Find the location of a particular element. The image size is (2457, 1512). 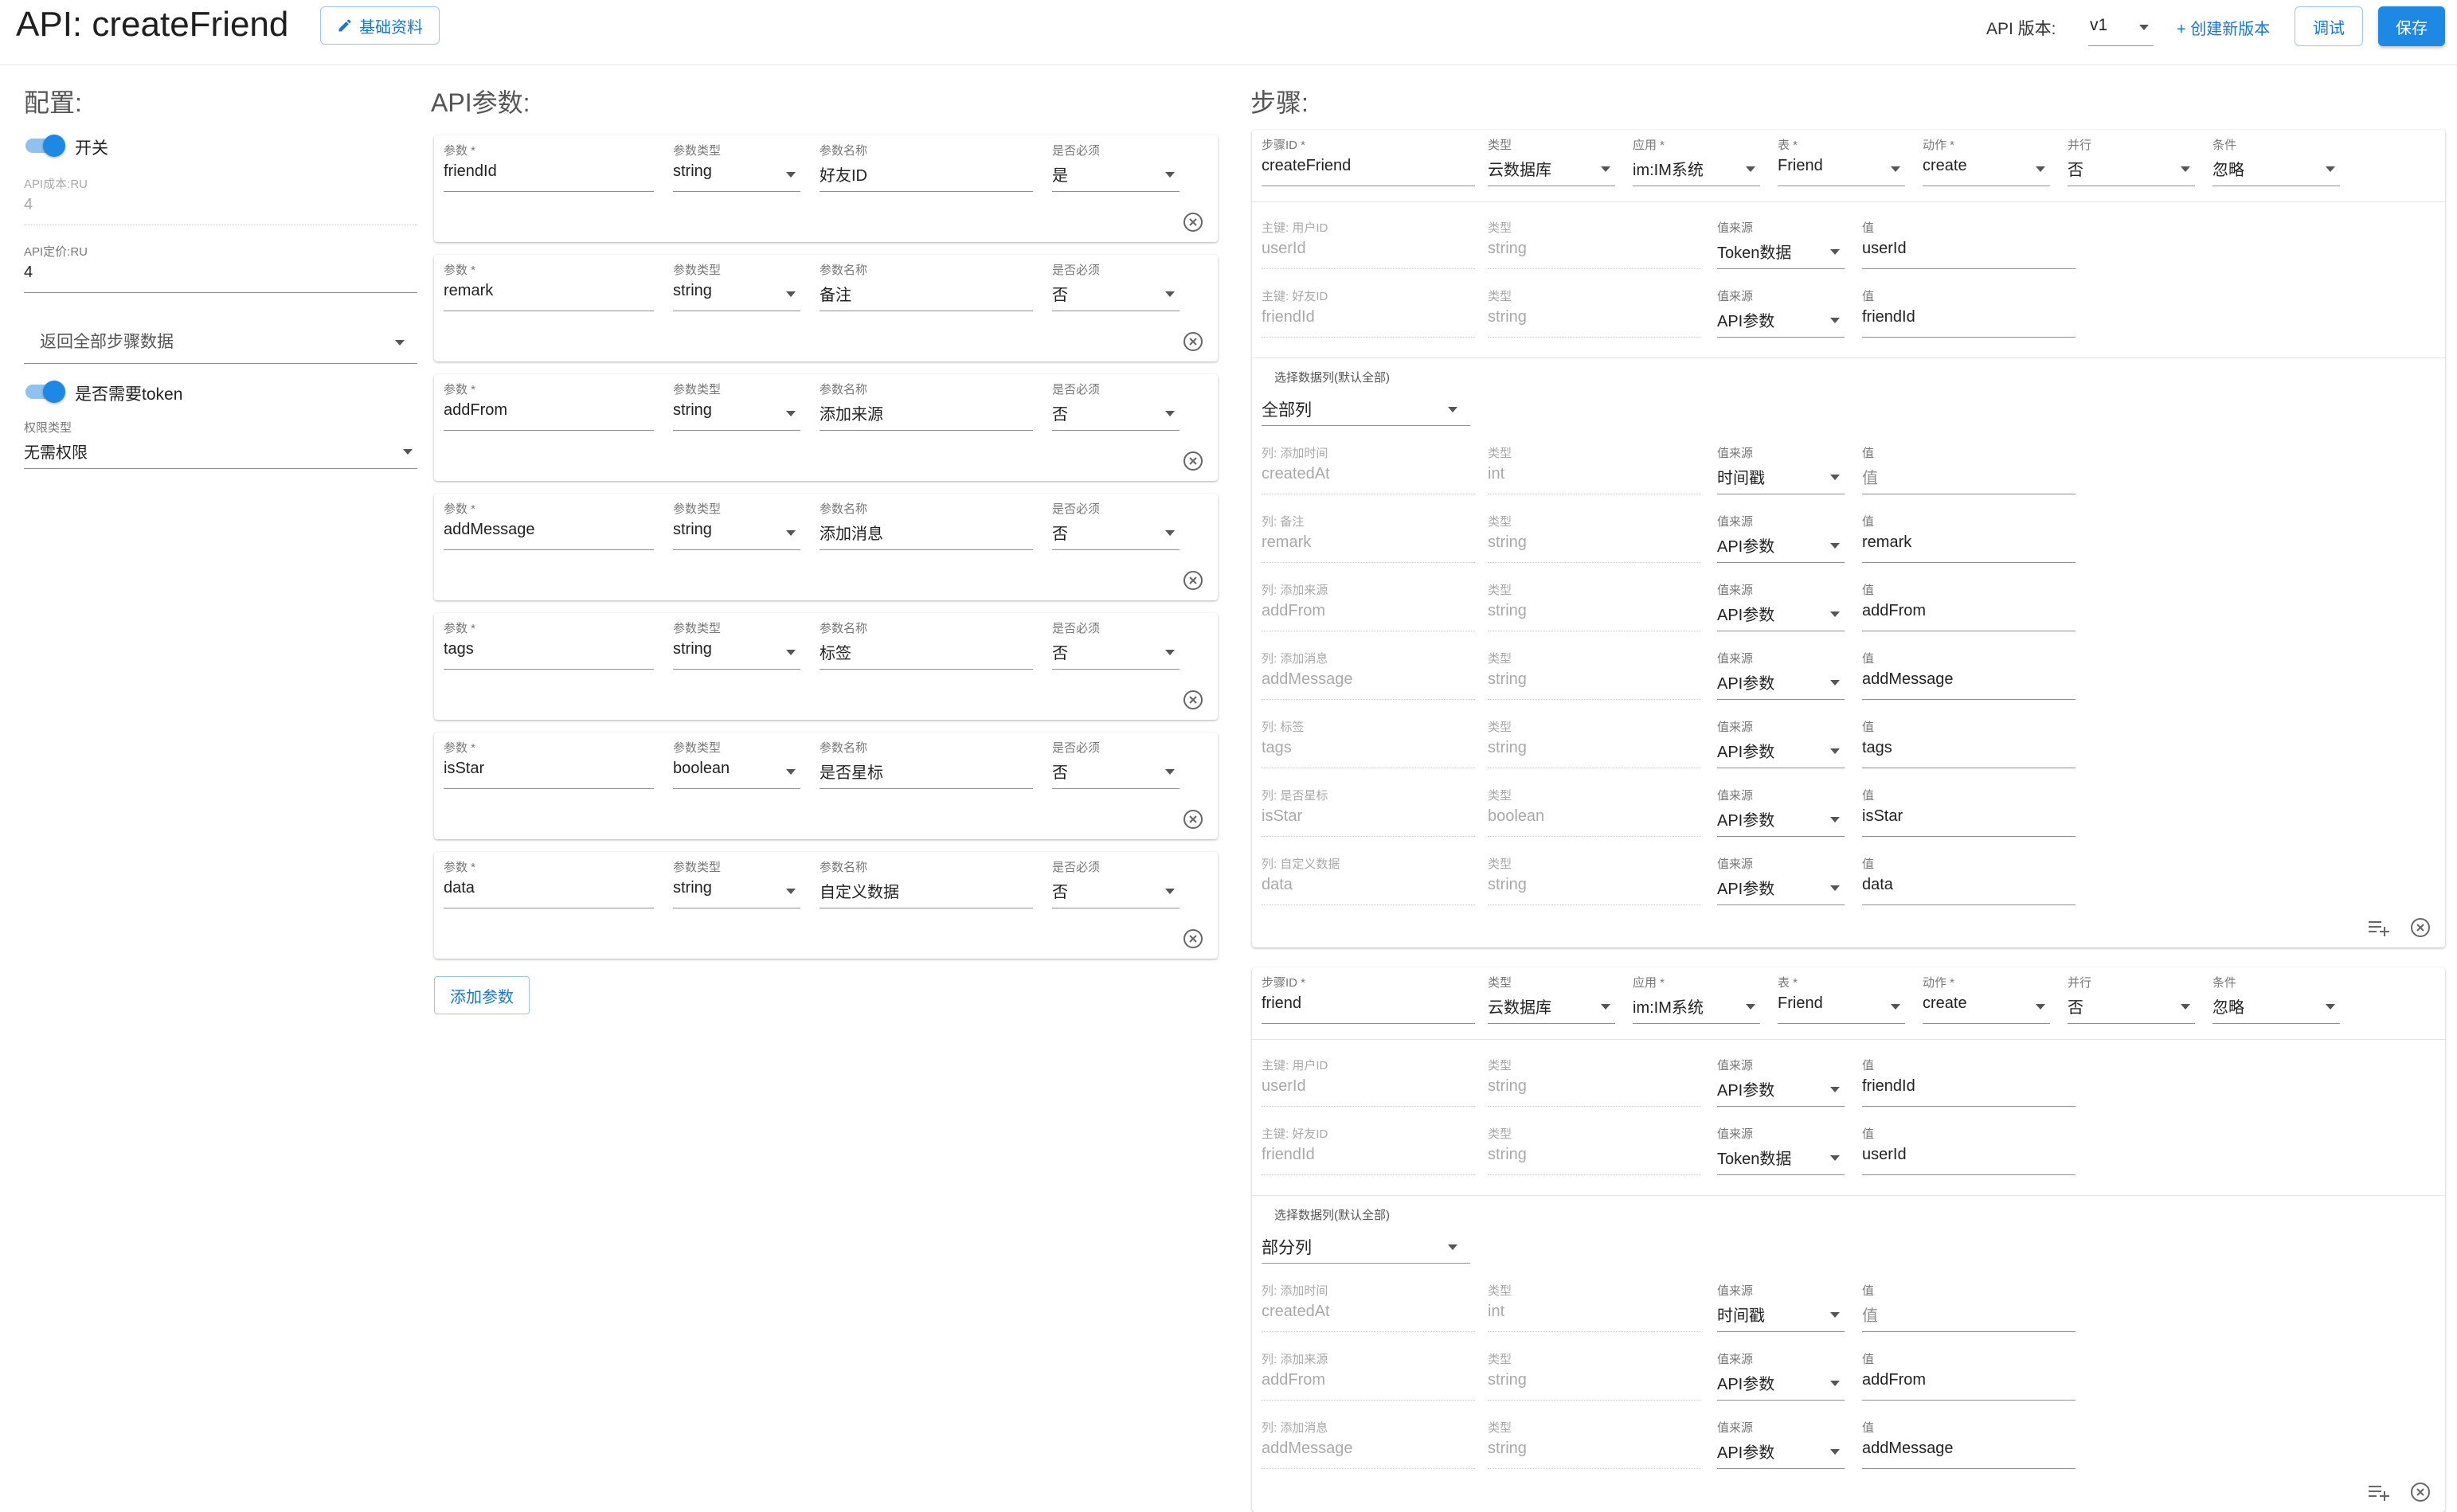

param-name-input: 参数名称 自定义数据 is located at coordinates (927, 884).